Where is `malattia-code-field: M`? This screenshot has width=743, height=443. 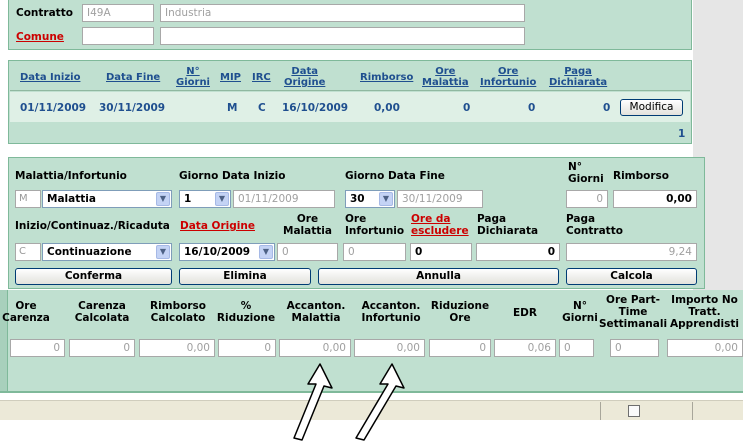
malattia-code-field: M is located at coordinates (28, 199).